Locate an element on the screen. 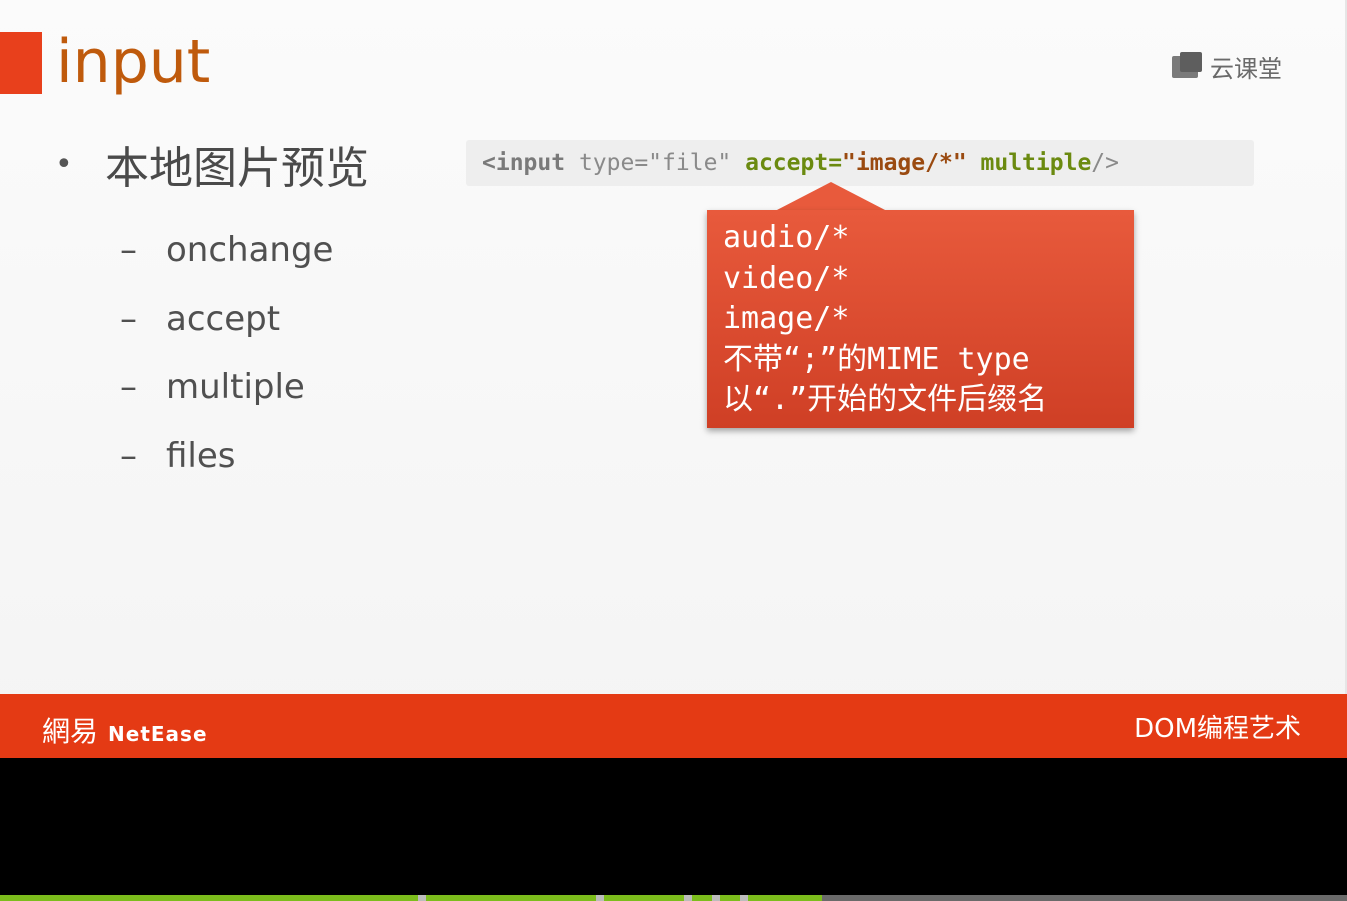 The width and height of the screenshot is (1347, 901). callout-line: 不带“;”的MIME type is located at coordinates (876, 359).